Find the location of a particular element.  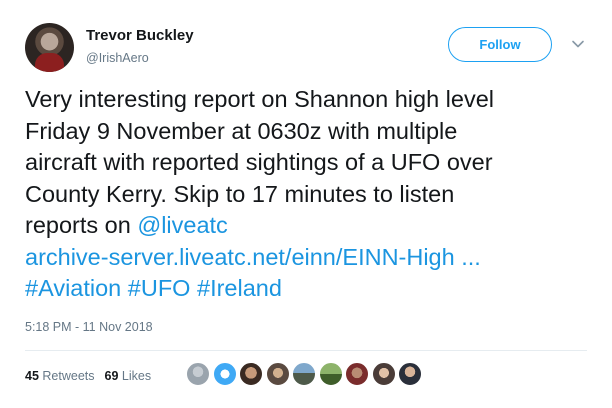

tweet-timestamp: 5:18 PM - 11 Nov 2018 is located at coordinates (89, 327).